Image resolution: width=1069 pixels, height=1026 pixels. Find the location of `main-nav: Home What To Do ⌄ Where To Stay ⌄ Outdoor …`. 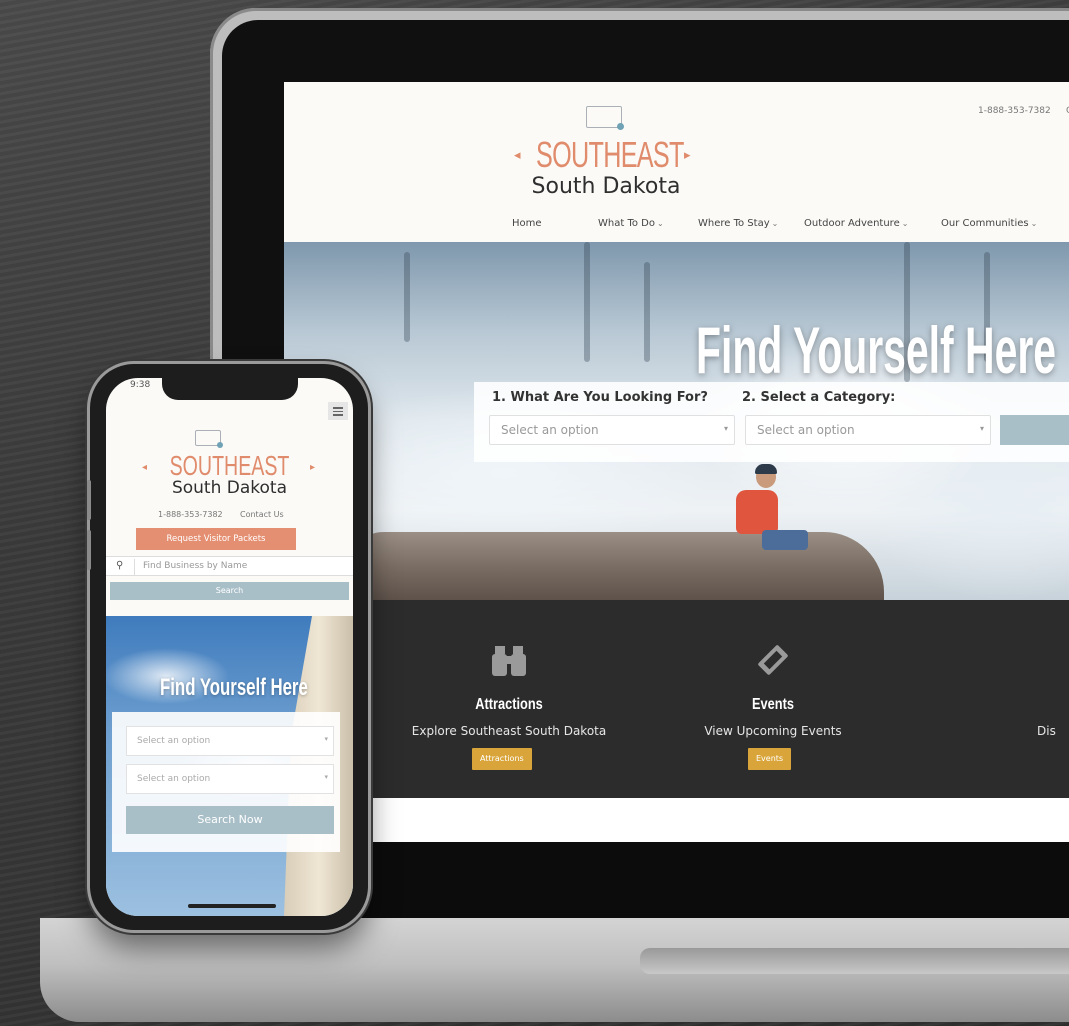

main-nav: Home What To Do ⌄ Where To Stay ⌄ Outdoor … is located at coordinates (676, 224).